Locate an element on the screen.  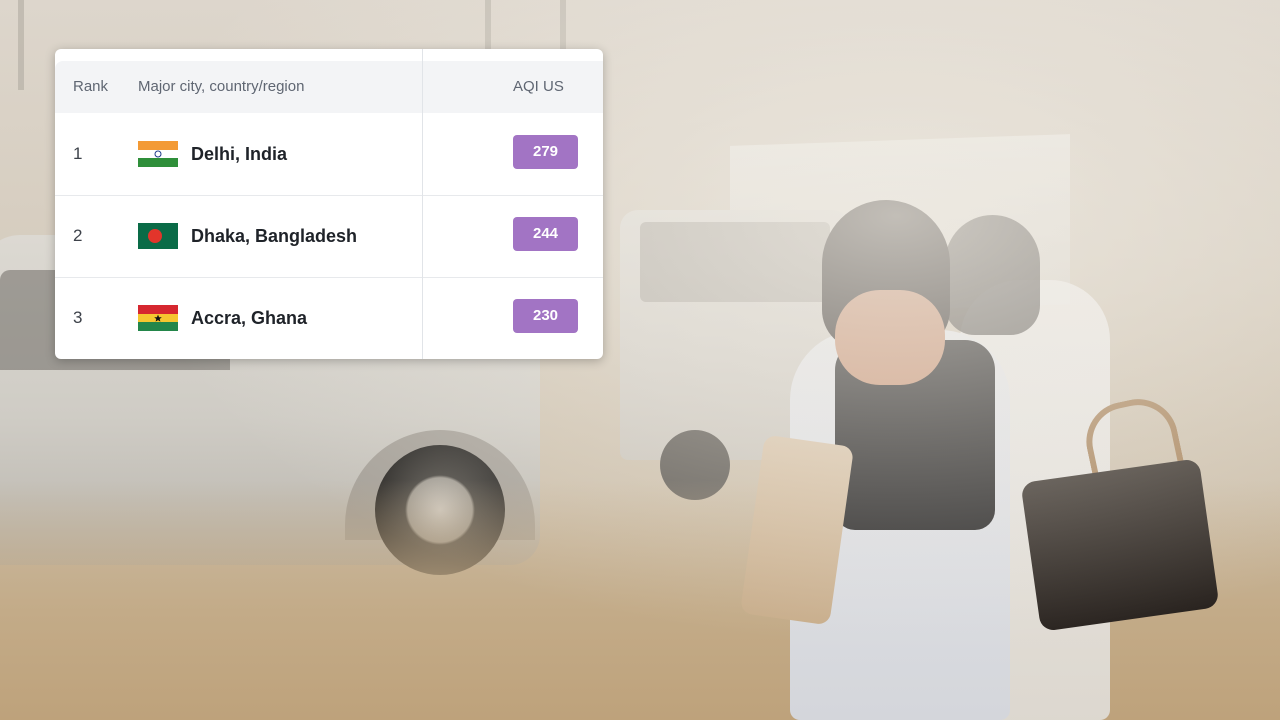
city-link: Dhaka, Bangladesh is located at coordinates (274, 236).